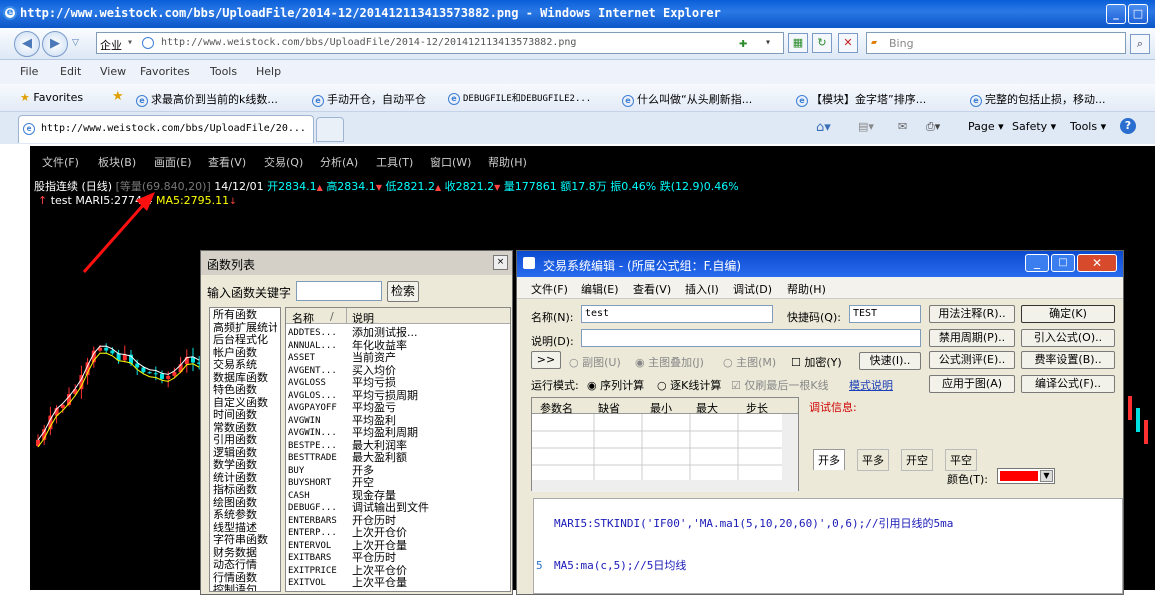 This screenshot has width=1155, height=613. I want to click on close-button: ✕, so click(1097, 263).